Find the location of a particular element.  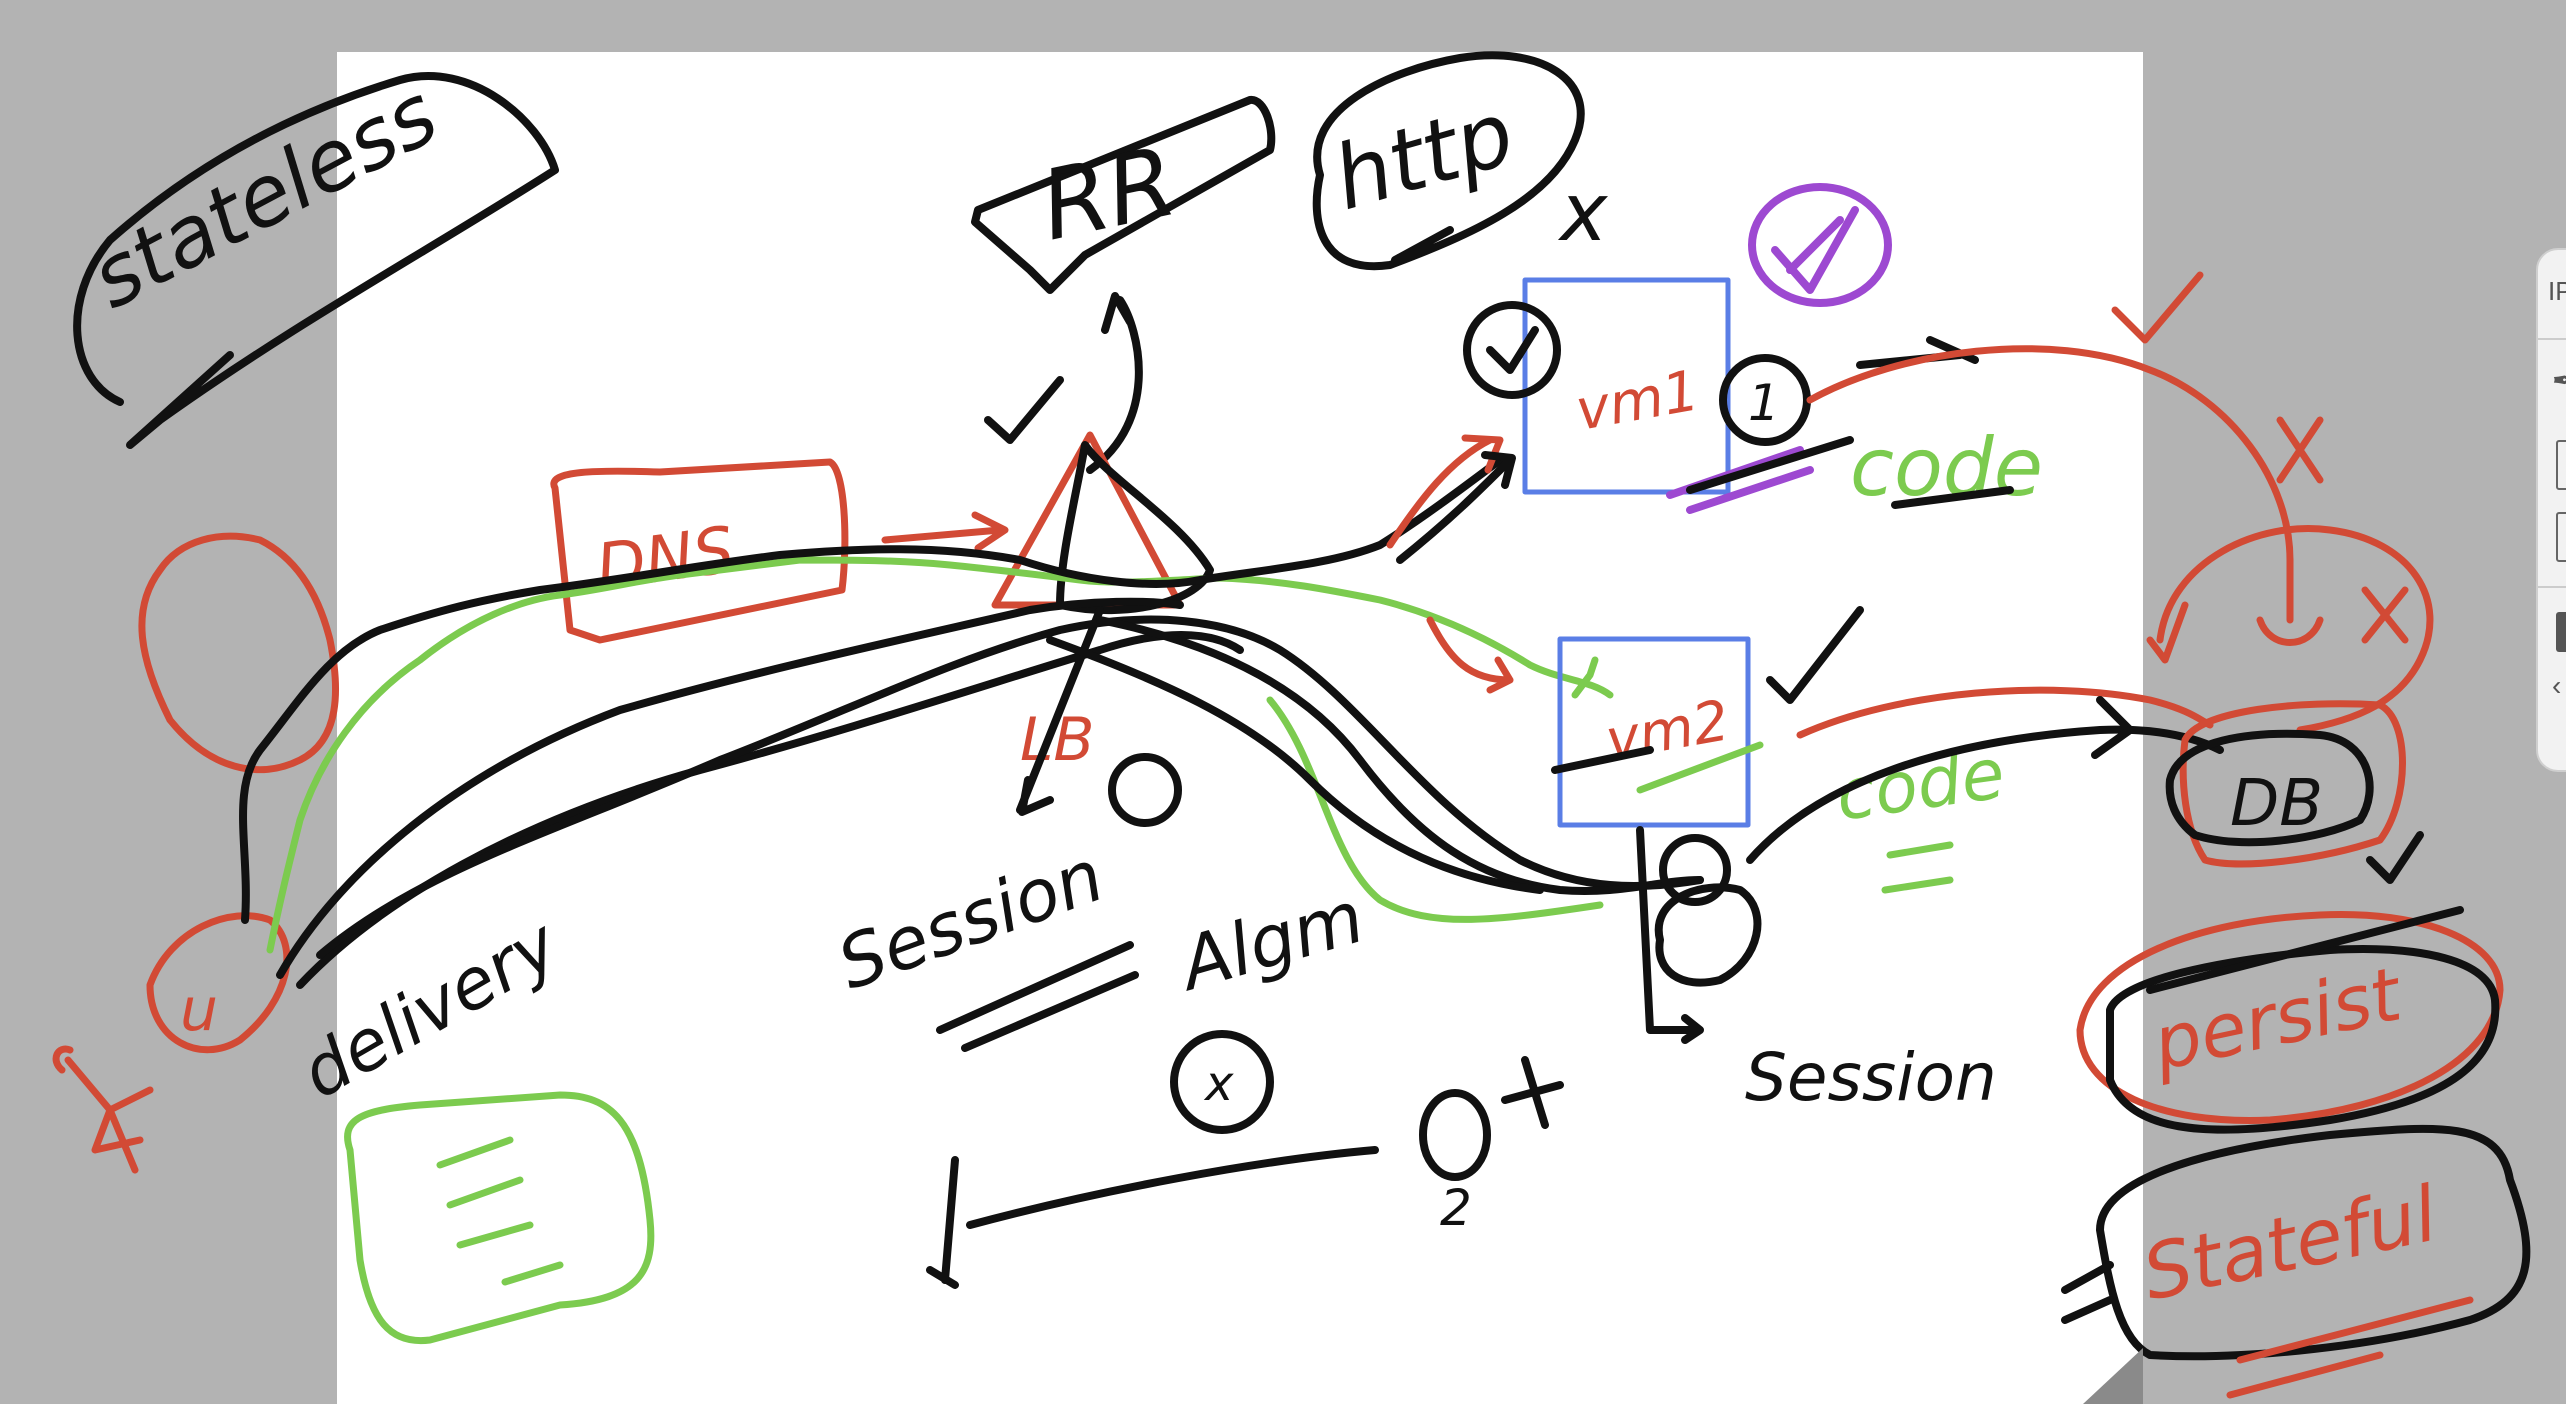

stateful-label: Stateful is located at coordinates (2289, 1243).